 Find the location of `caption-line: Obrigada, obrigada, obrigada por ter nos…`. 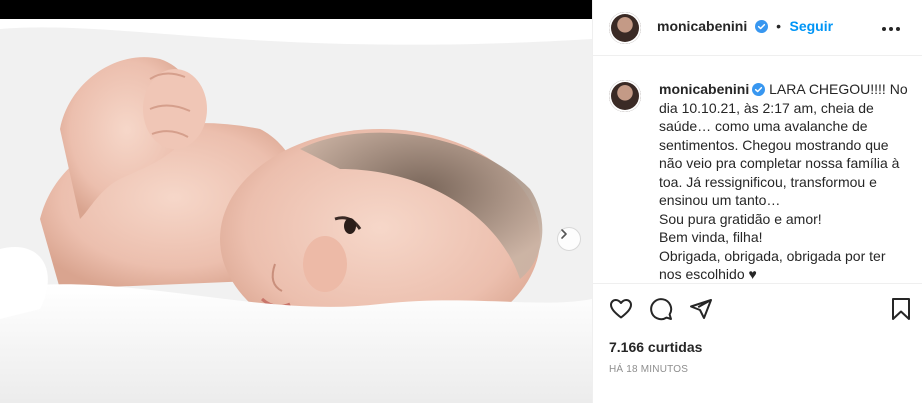

caption-line: Obrigada, obrigada, obrigada por ter nos… is located at coordinates (772, 265).